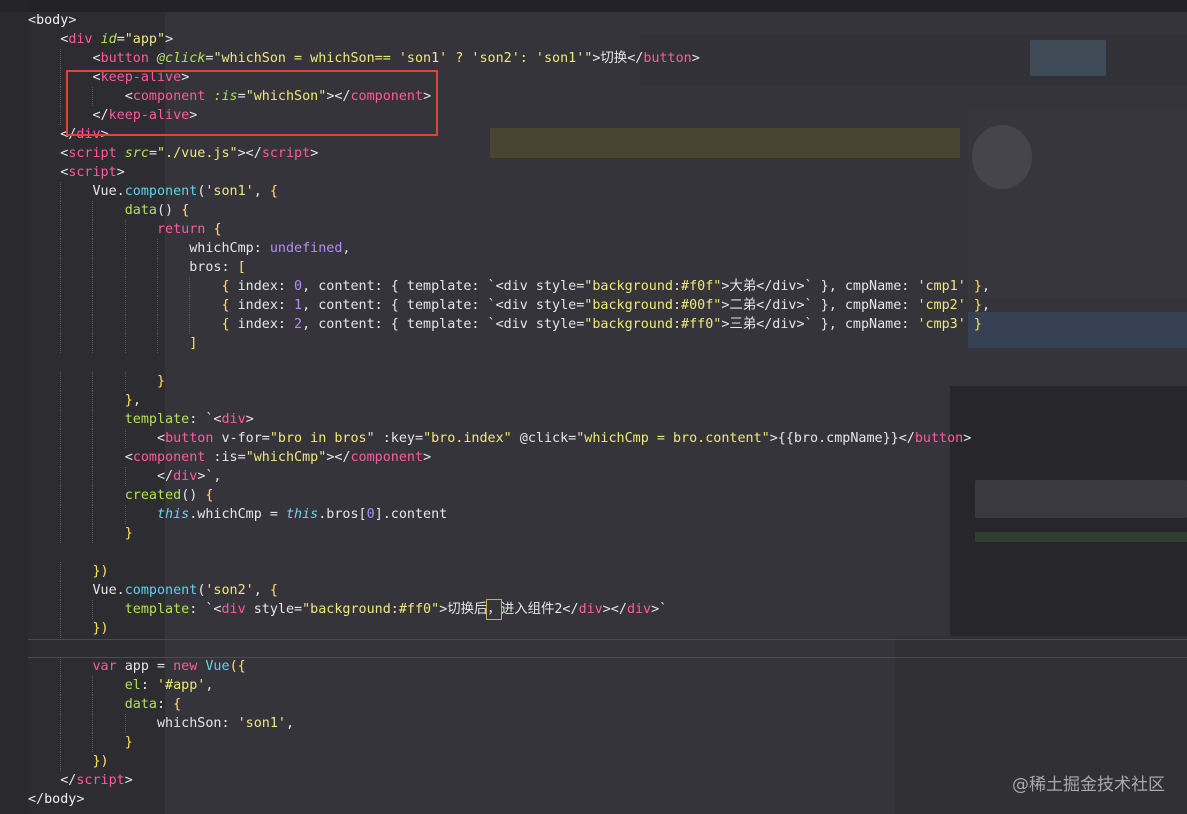  What do you see at coordinates (108, 39) in the screenshot?
I see `code-token: id` at bounding box center [108, 39].